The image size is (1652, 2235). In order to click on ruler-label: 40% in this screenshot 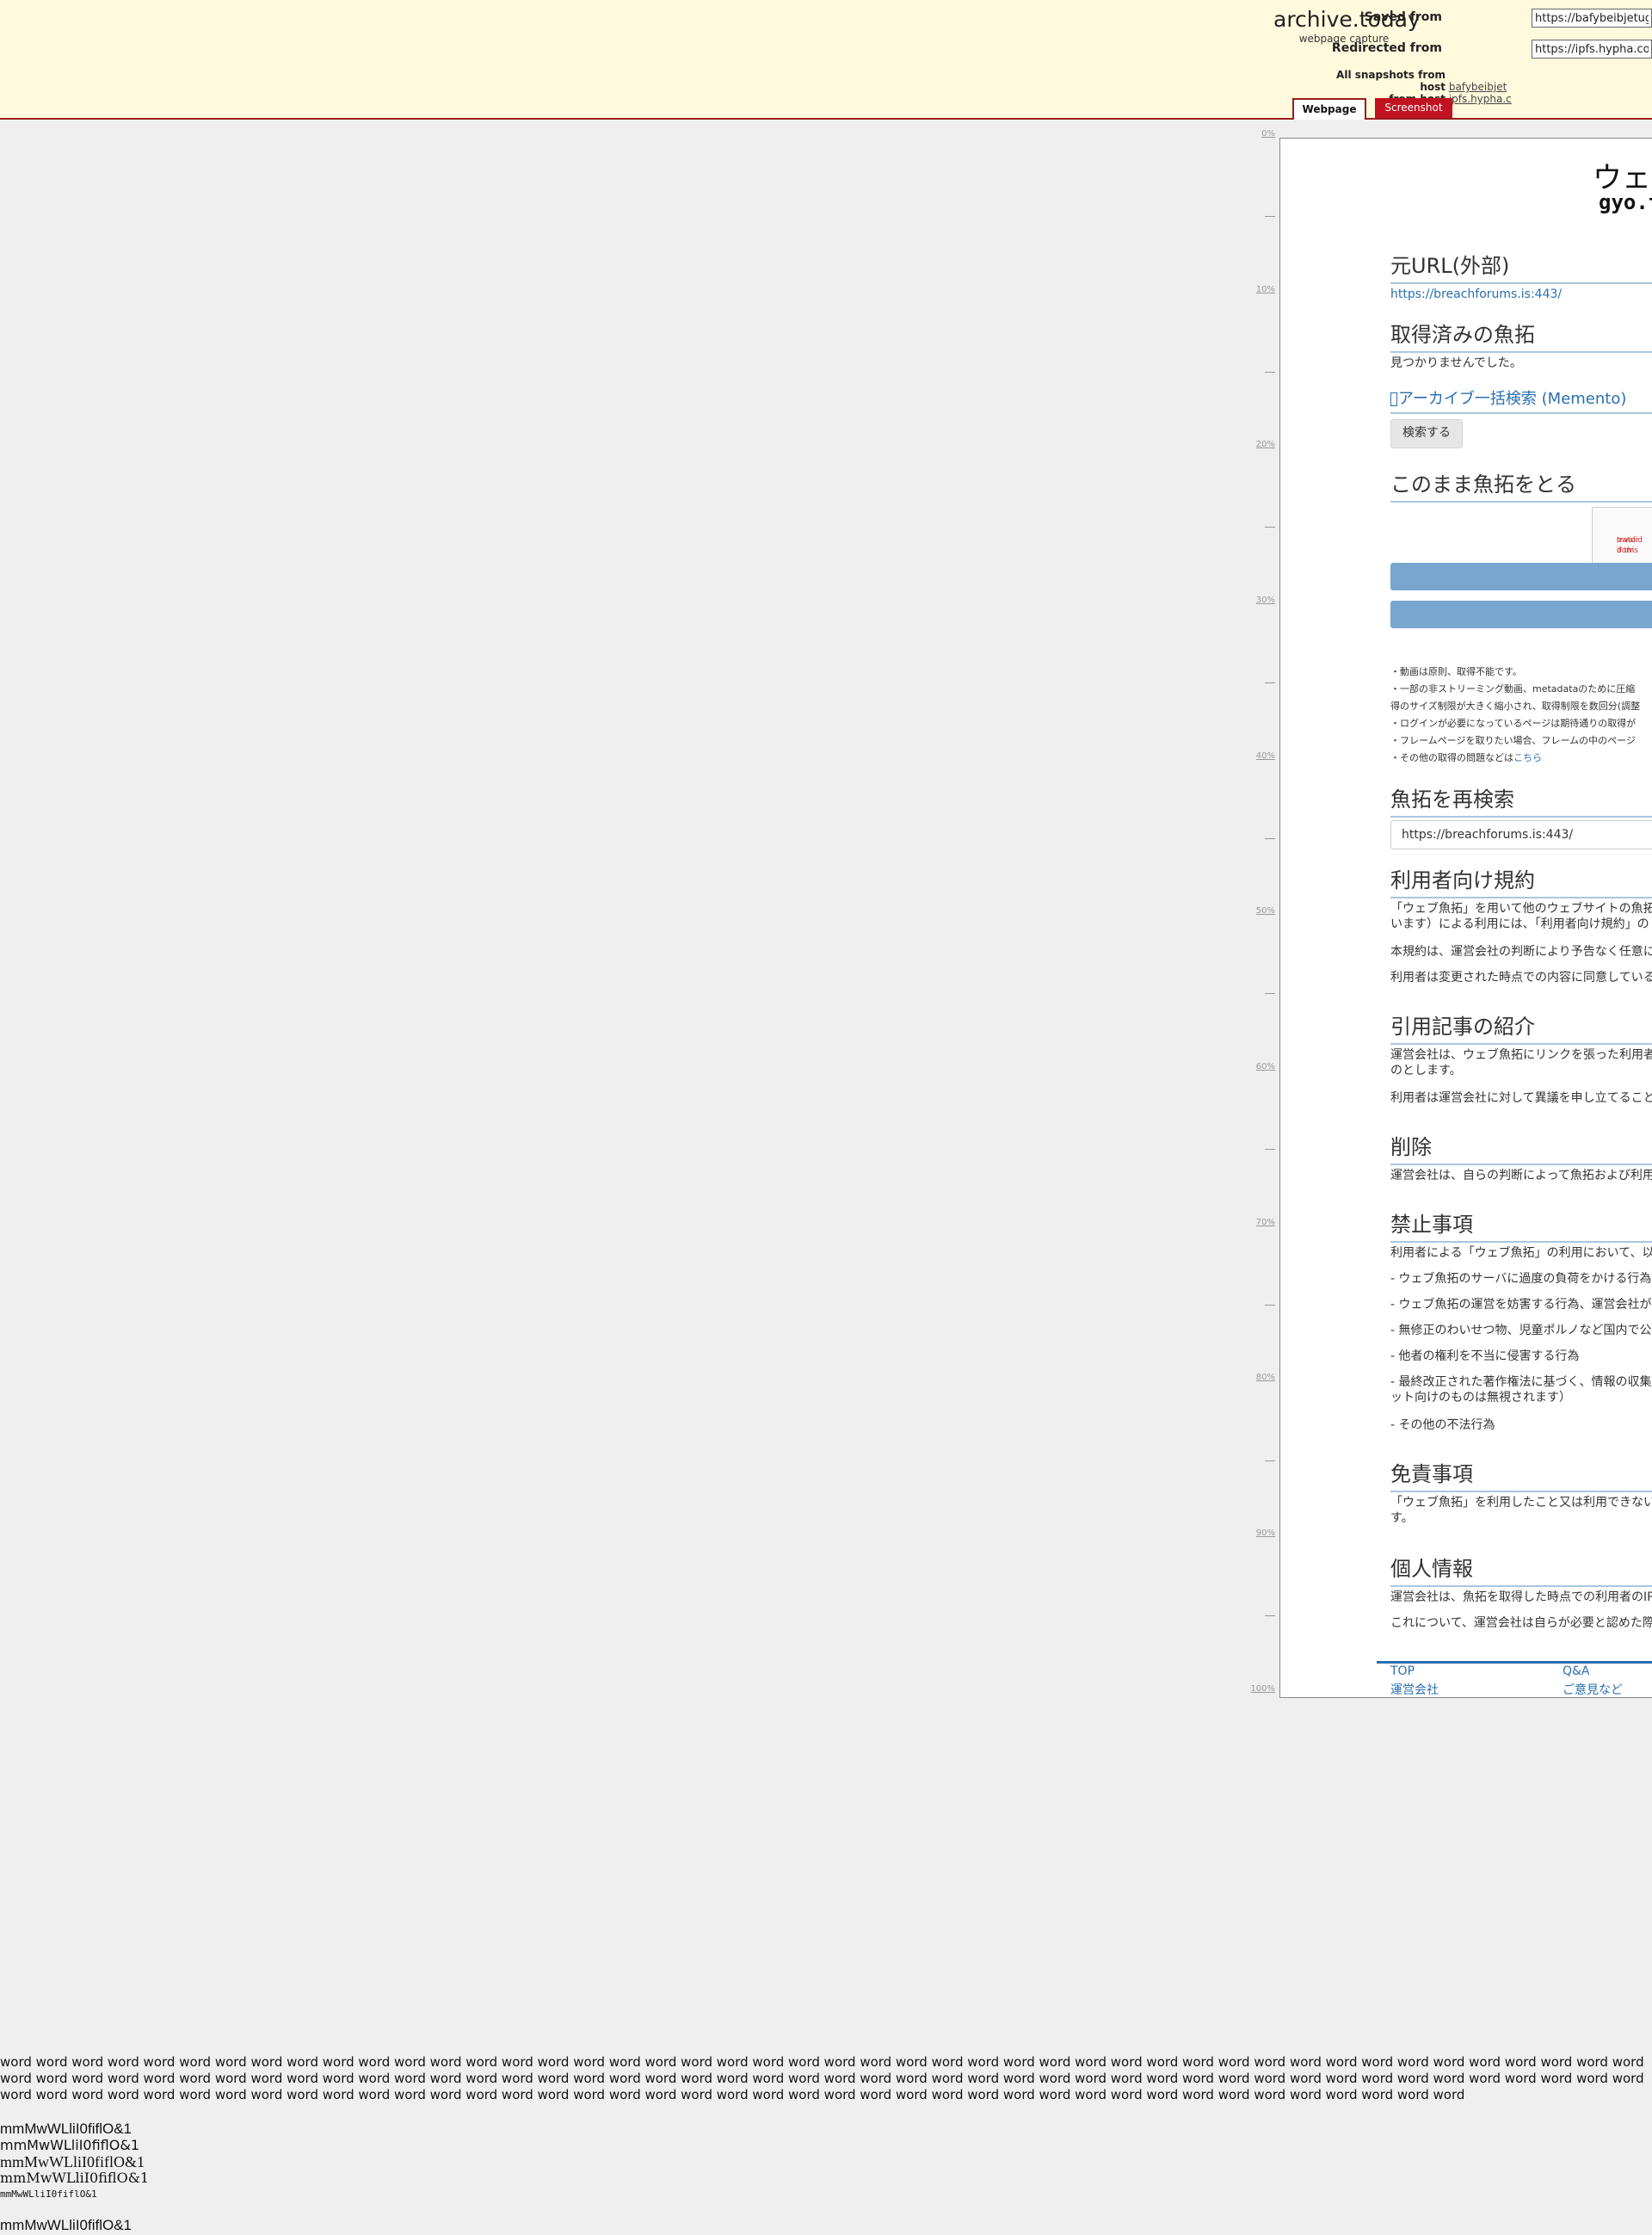, I will do `click(1257, 756)`.